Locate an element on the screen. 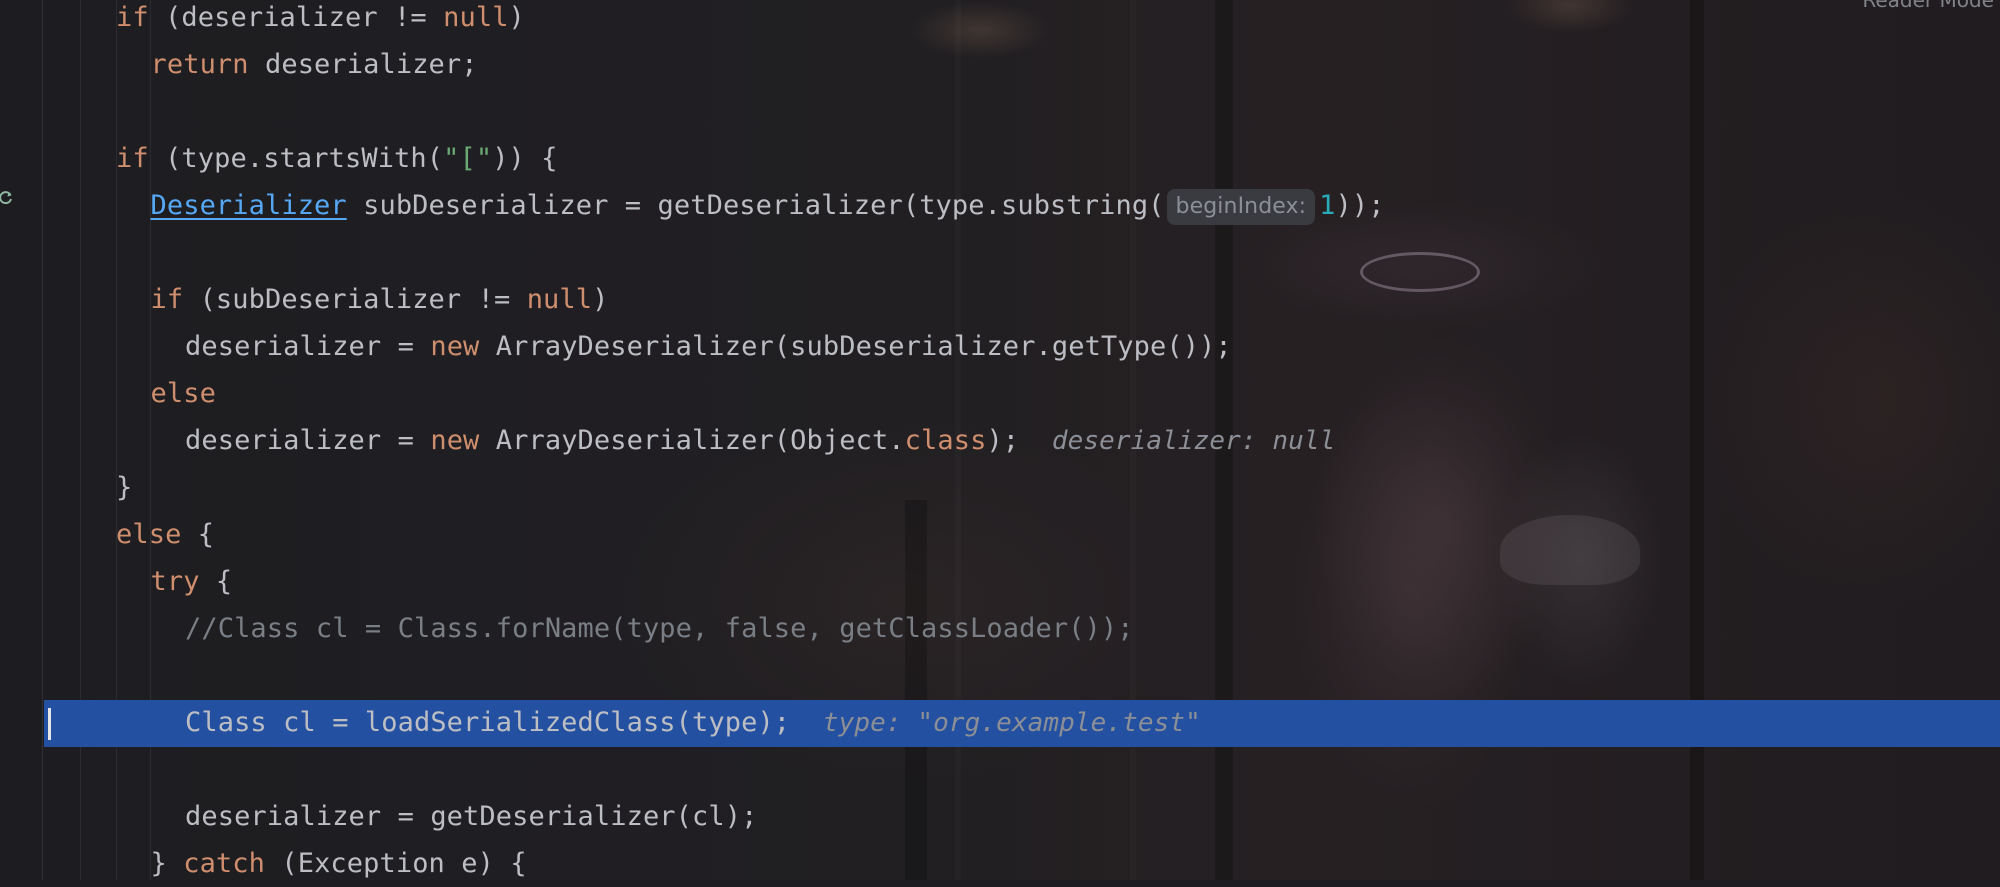  code-line: return deserializer; is located at coordinates (314, 64).